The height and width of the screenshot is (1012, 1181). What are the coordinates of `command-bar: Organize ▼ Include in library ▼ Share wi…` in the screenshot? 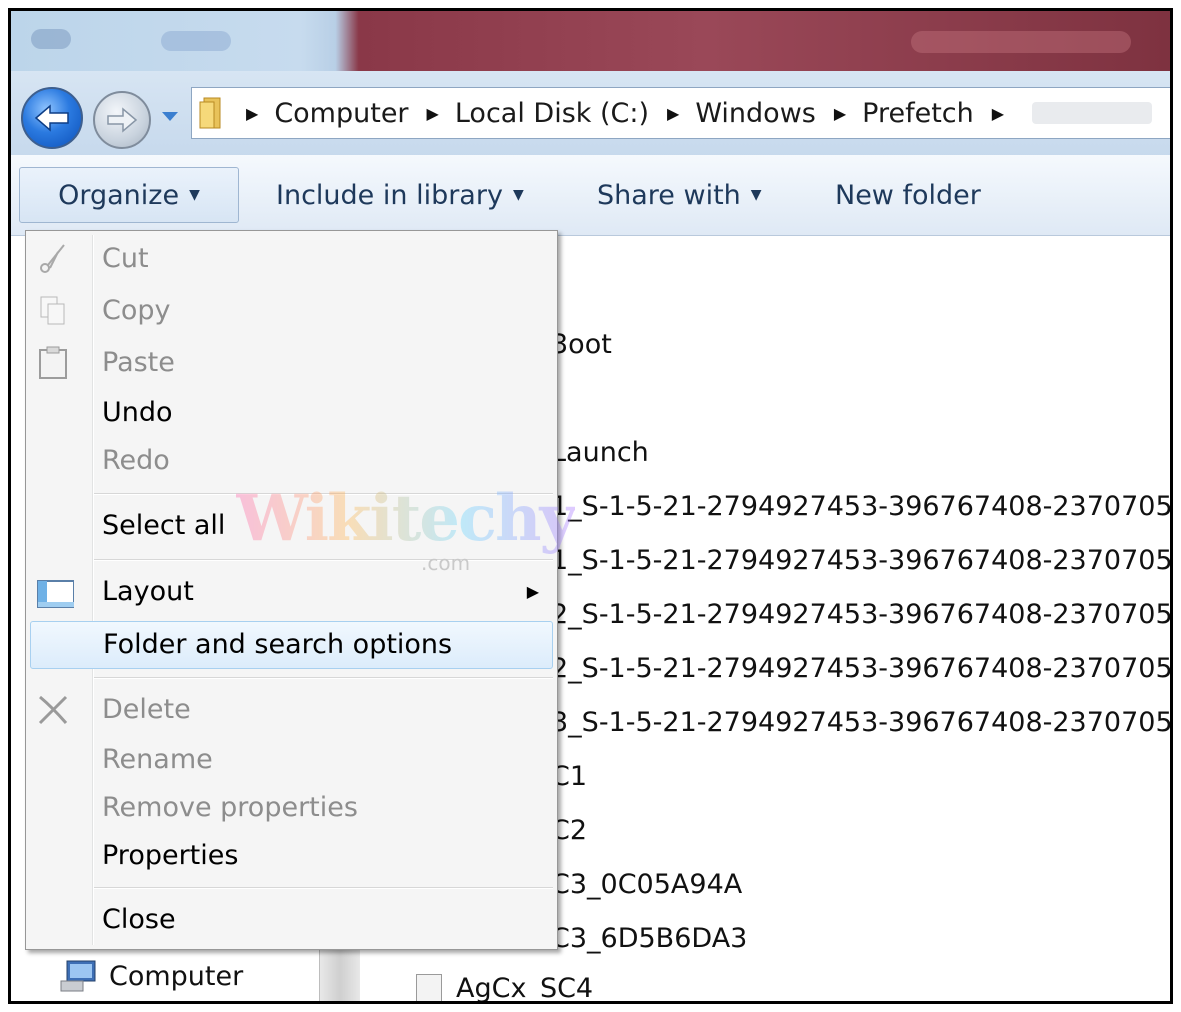 It's located at (590, 195).